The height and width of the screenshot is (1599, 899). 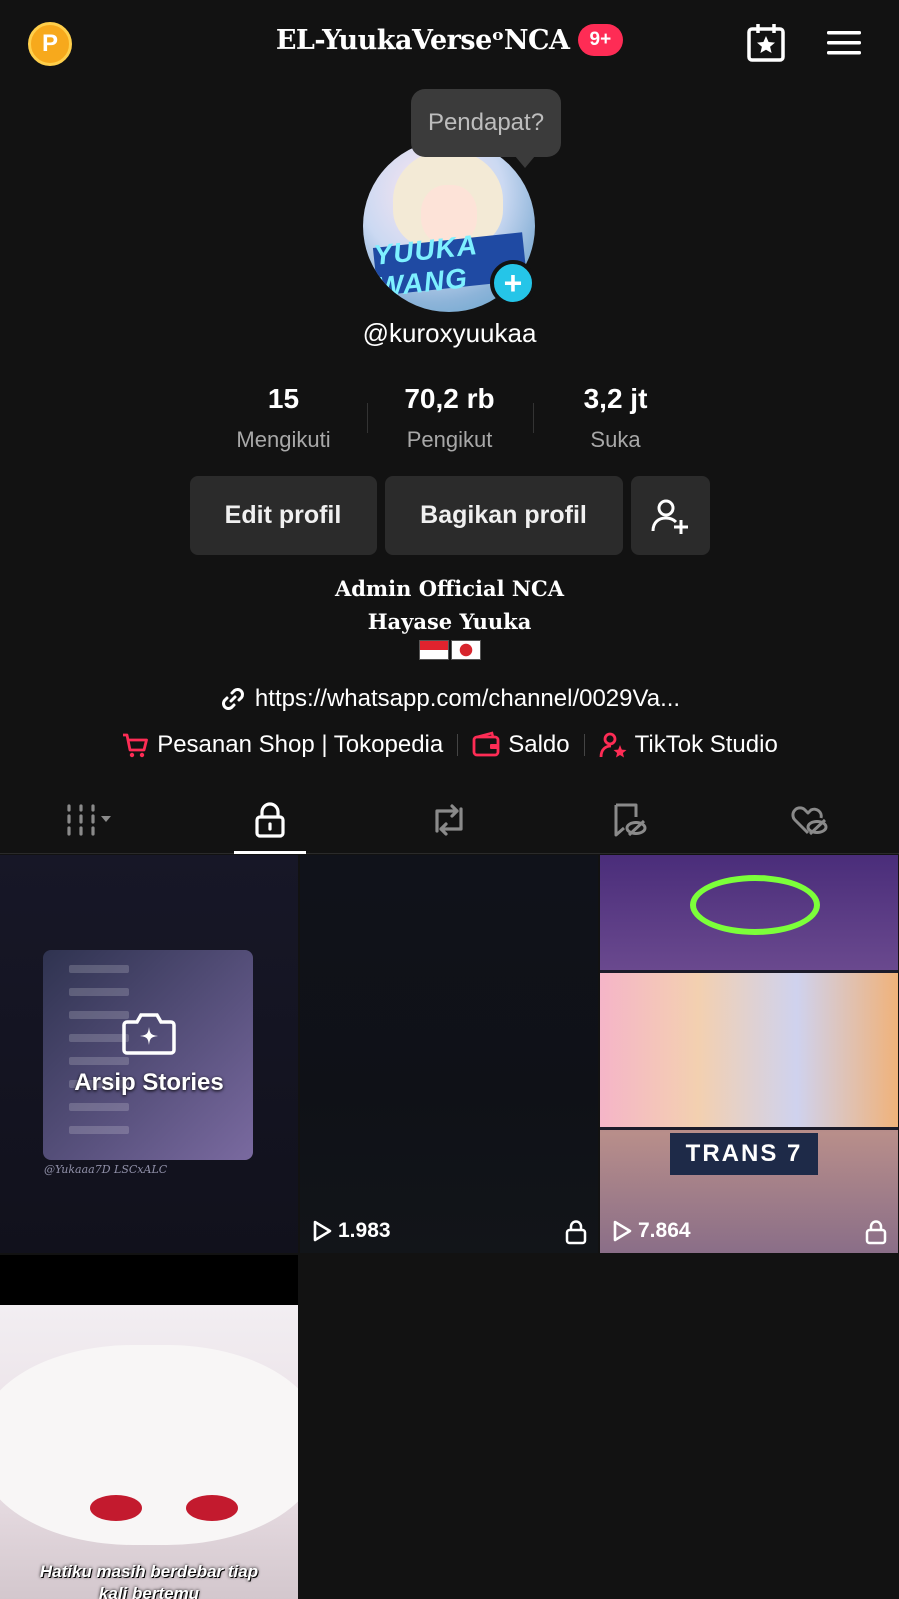 I want to click on tab-reposts, so click(x=450, y=819).